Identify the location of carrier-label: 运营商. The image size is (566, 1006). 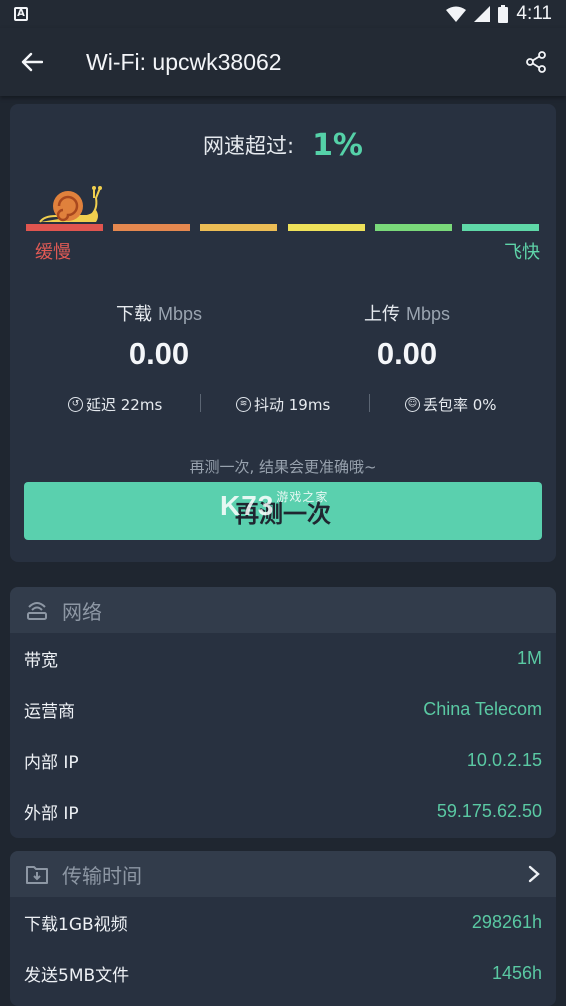
(49, 712).